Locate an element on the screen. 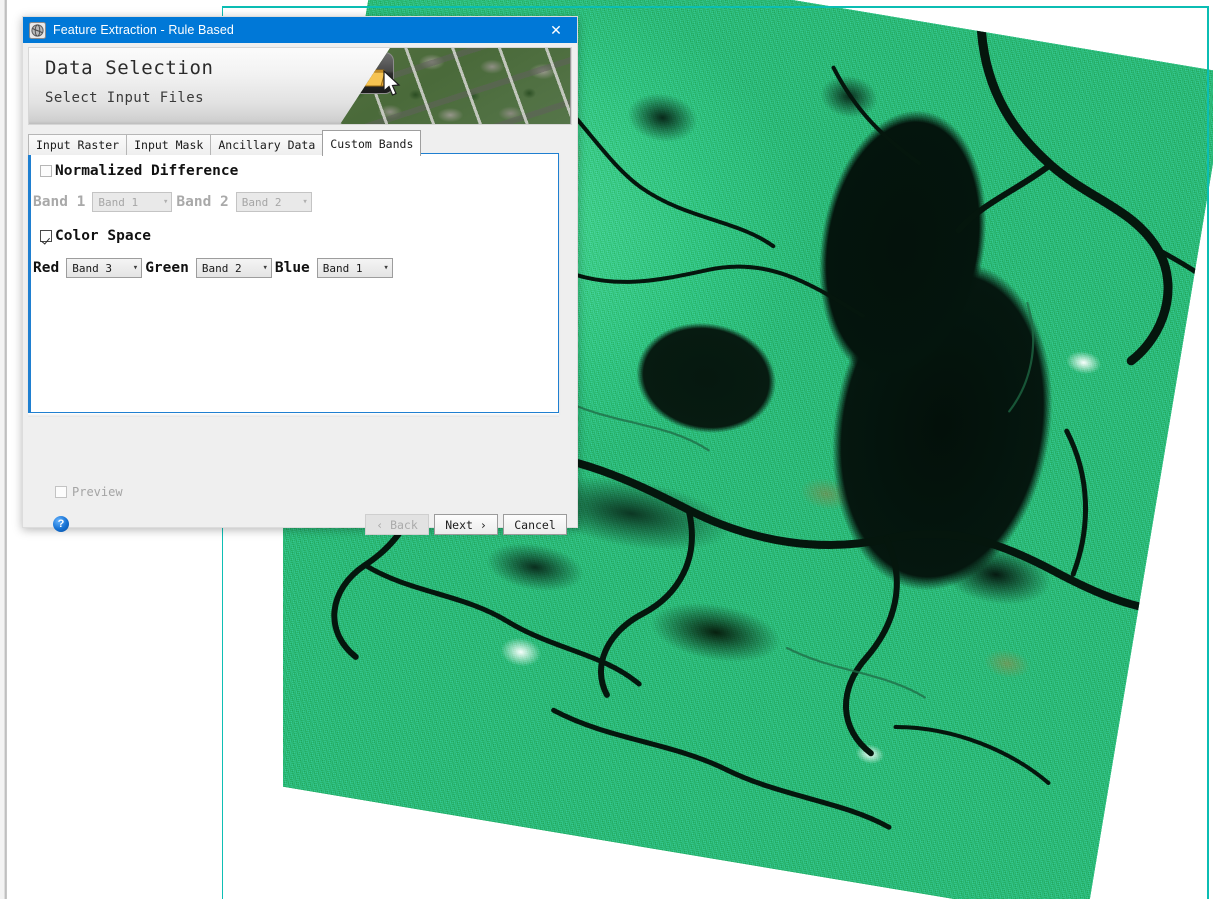 The width and height of the screenshot is (1216, 899). normalized-difference-checkbox is located at coordinates (46, 171).